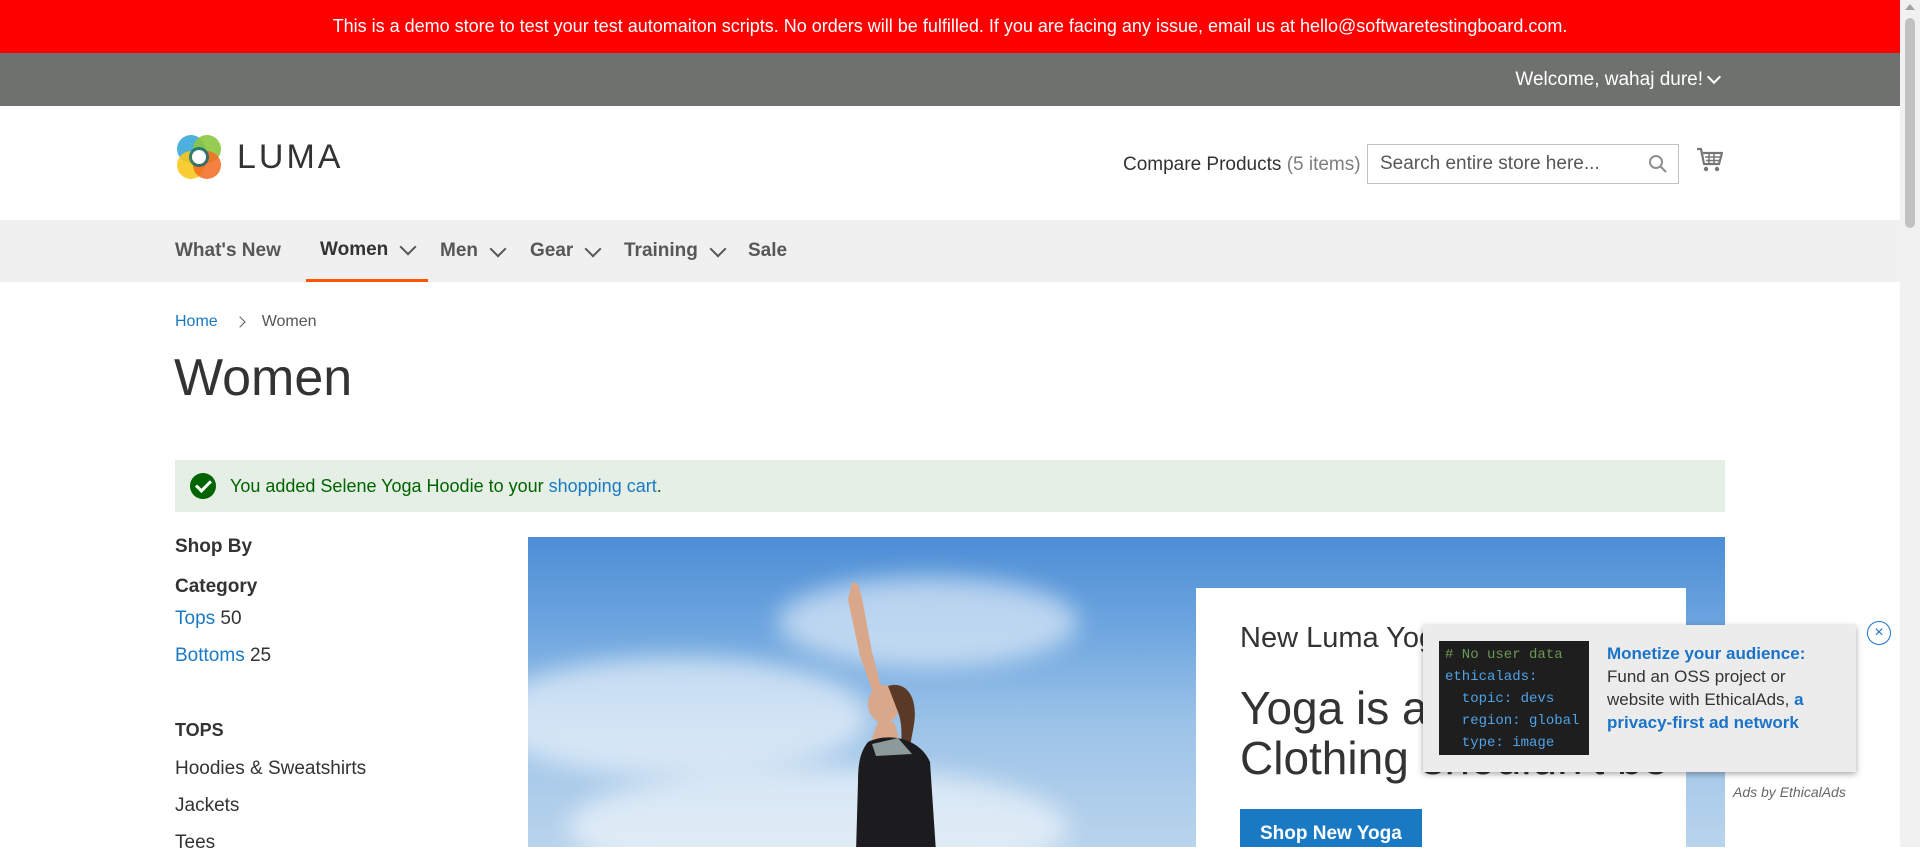  I want to click on ad-code-line: topic: devs, so click(1500, 699).